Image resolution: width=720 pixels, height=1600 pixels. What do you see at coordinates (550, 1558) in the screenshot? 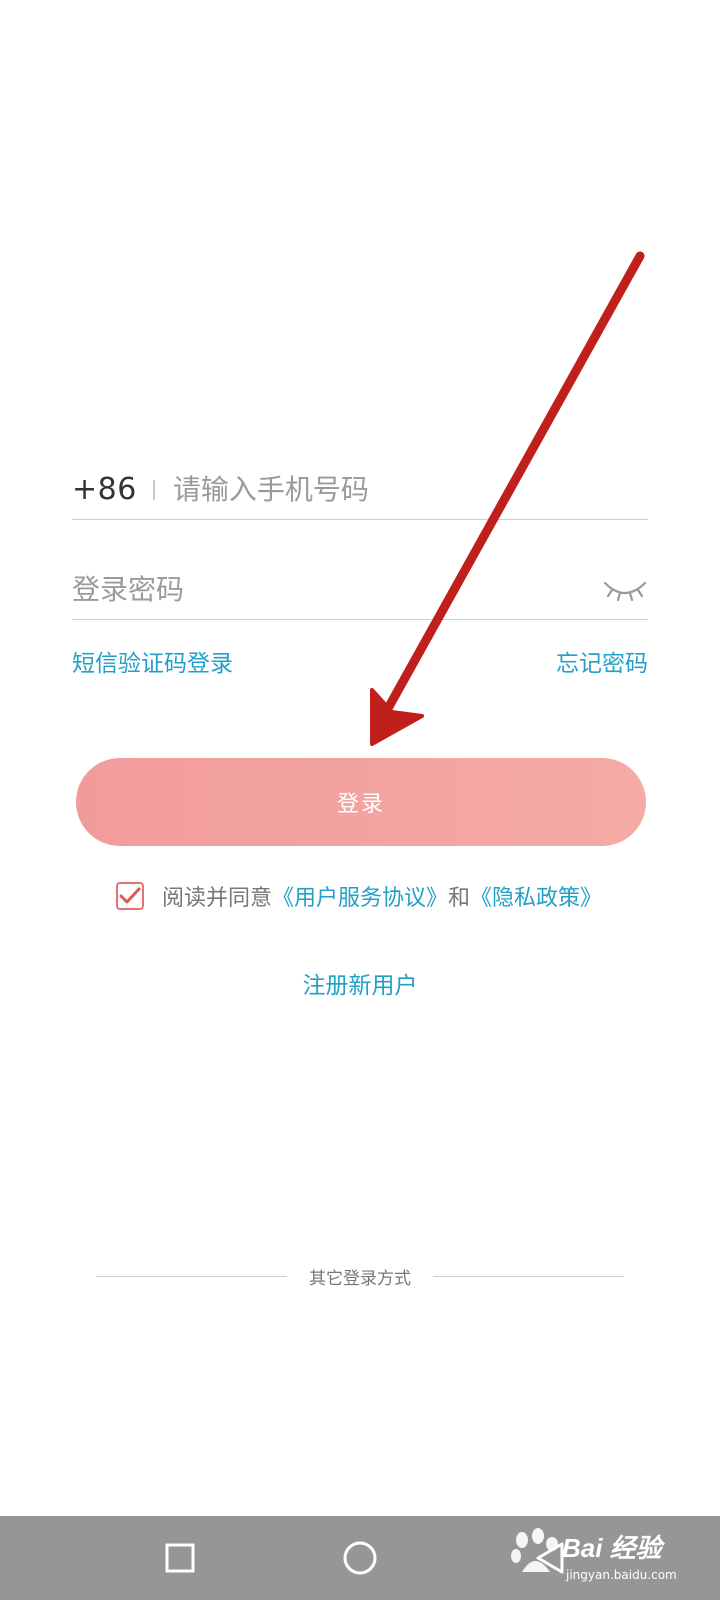
I see `triangle-back-icon` at bounding box center [550, 1558].